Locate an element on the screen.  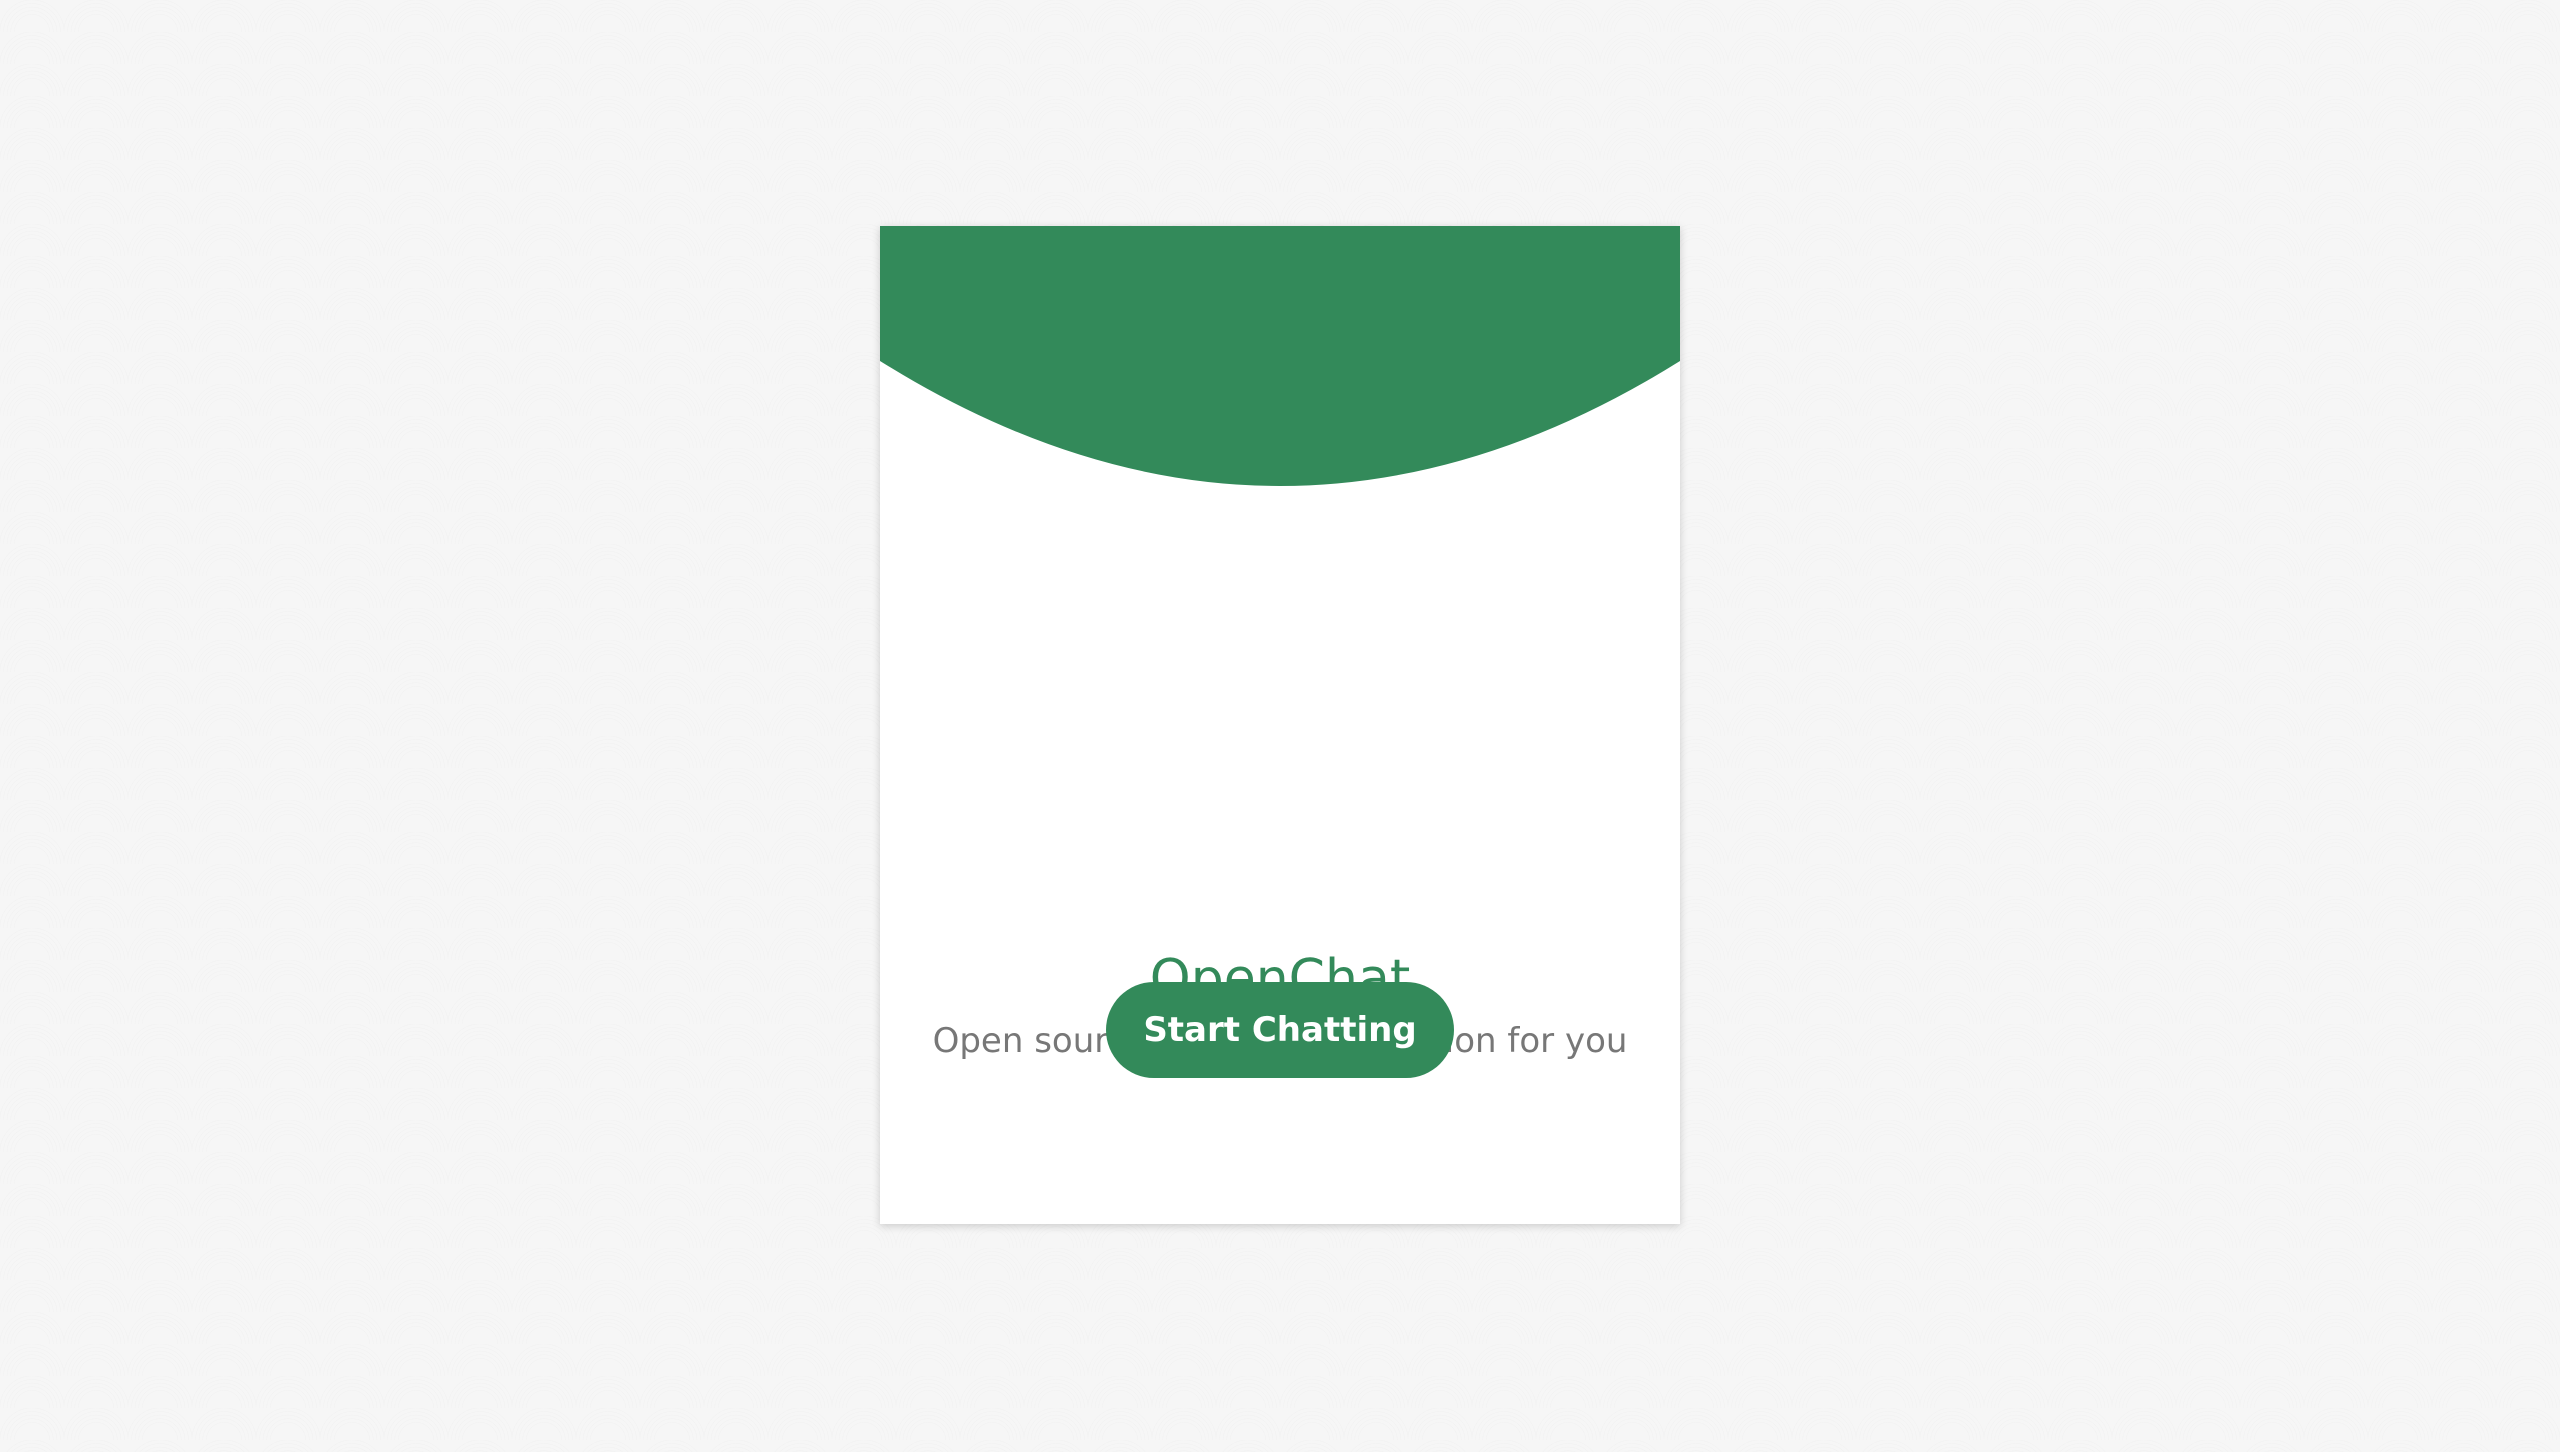
header-curve-shape is located at coordinates (1280, 356).